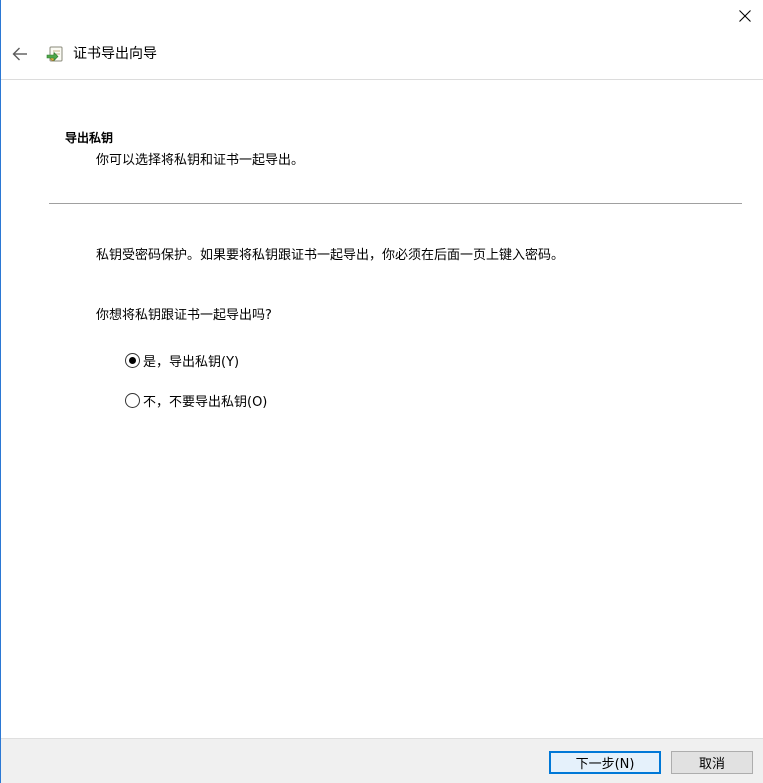  What do you see at coordinates (89, 138) in the screenshot?
I see `section-title: 导出私钥` at bounding box center [89, 138].